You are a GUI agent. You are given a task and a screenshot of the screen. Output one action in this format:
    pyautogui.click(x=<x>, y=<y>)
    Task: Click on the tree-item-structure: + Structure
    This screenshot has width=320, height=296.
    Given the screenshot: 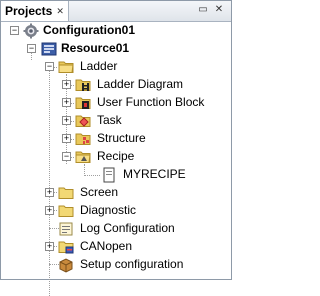 What is the action you would take?
    pyautogui.click(x=116, y=139)
    